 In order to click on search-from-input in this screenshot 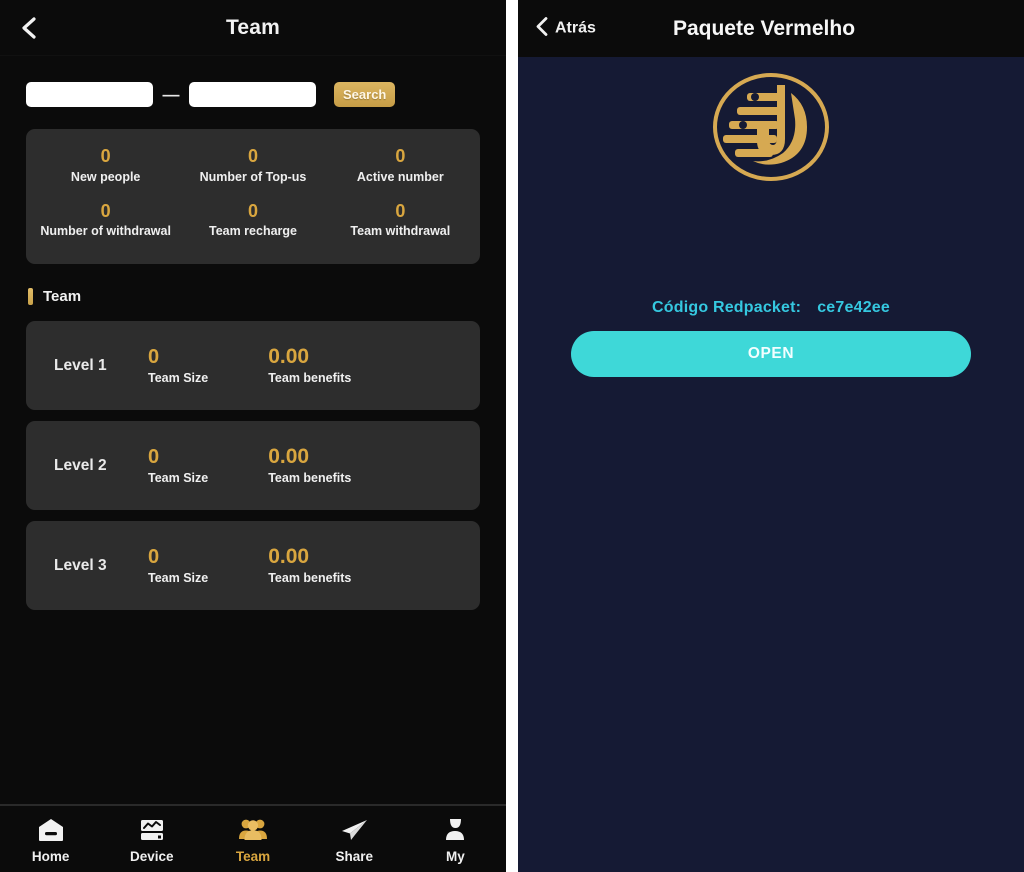, I will do `click(89, 94)`.